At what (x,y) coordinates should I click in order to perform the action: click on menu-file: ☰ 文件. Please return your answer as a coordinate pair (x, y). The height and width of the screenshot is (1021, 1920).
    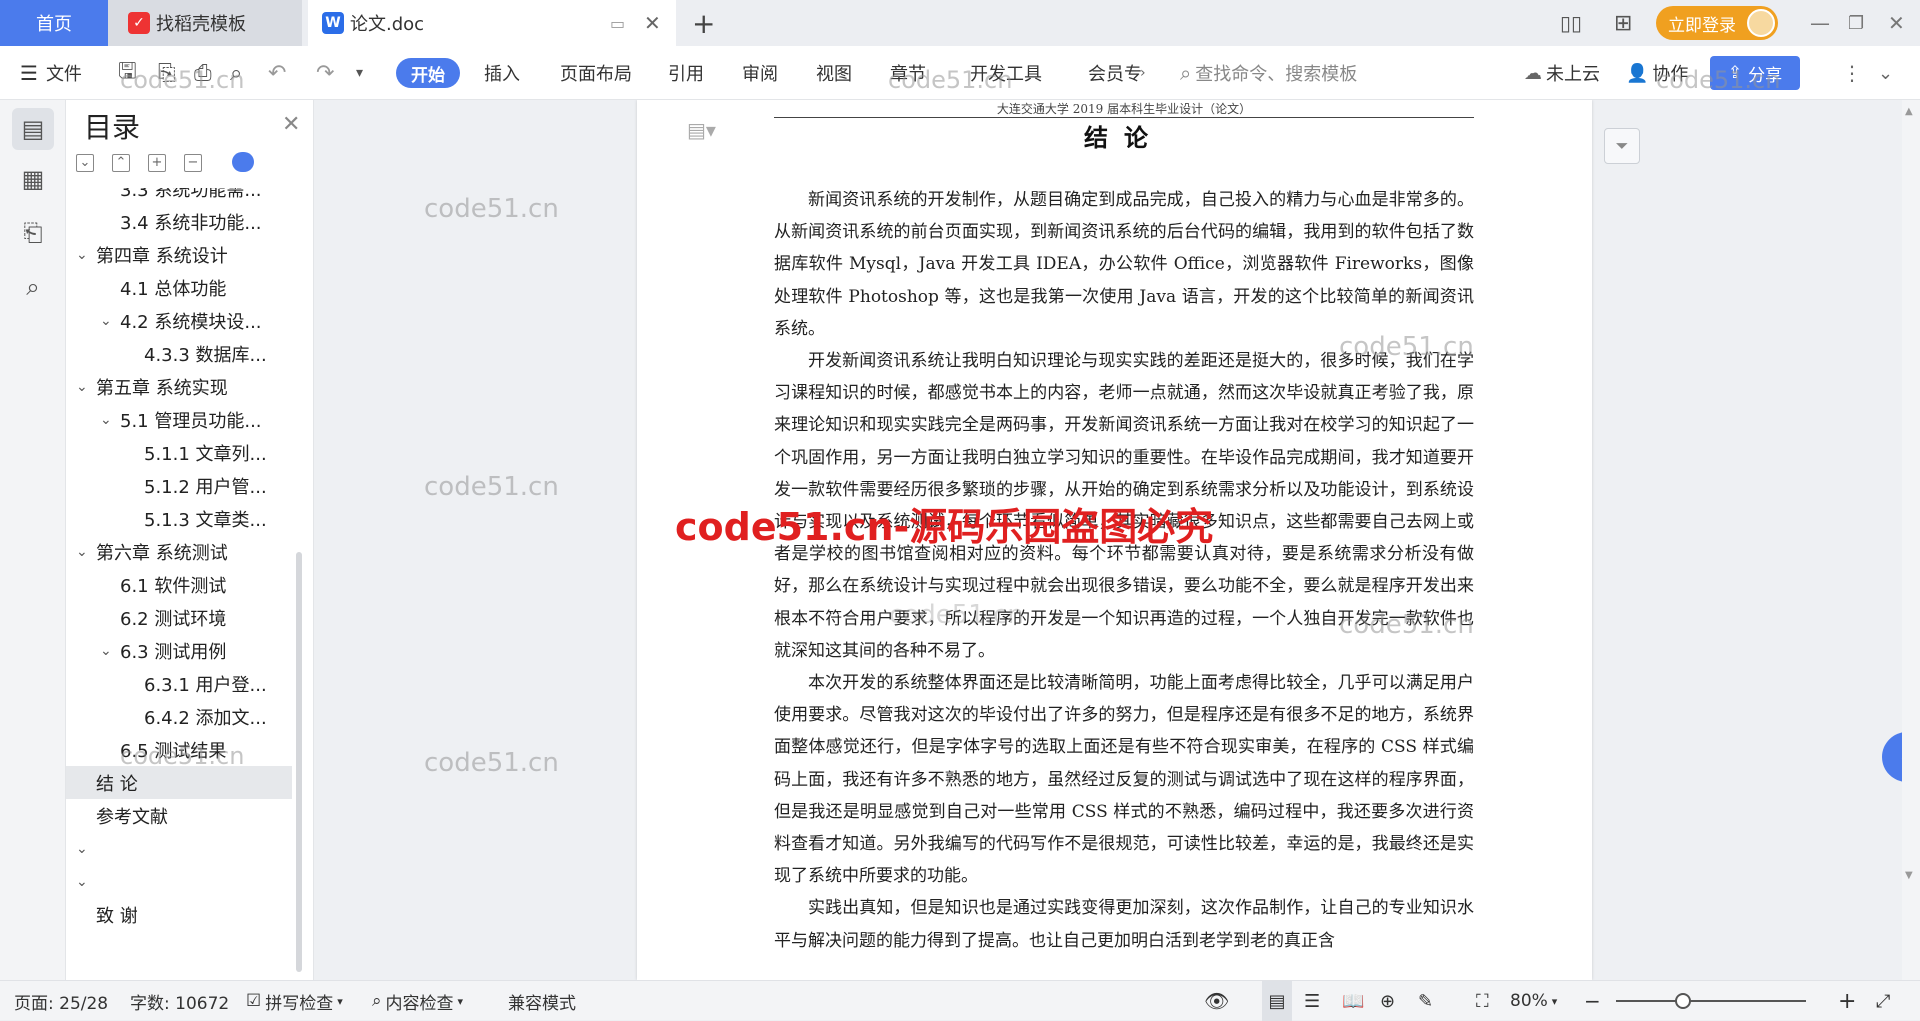
    Looking at the image, I should click on (51, 73).